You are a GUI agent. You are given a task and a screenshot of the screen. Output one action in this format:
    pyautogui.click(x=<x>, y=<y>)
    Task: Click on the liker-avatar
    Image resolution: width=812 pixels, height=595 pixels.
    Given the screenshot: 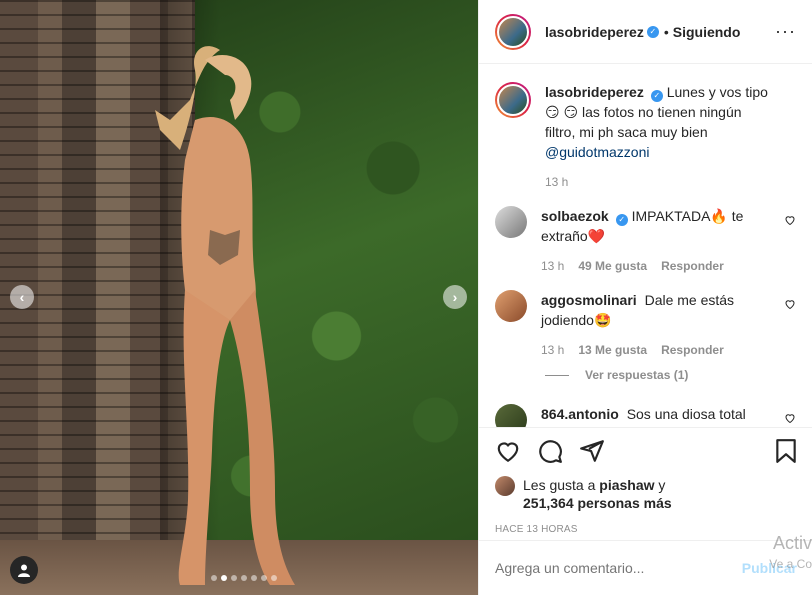 What is the action you would take?
    pyautogui.click(x=505, y=486)
    